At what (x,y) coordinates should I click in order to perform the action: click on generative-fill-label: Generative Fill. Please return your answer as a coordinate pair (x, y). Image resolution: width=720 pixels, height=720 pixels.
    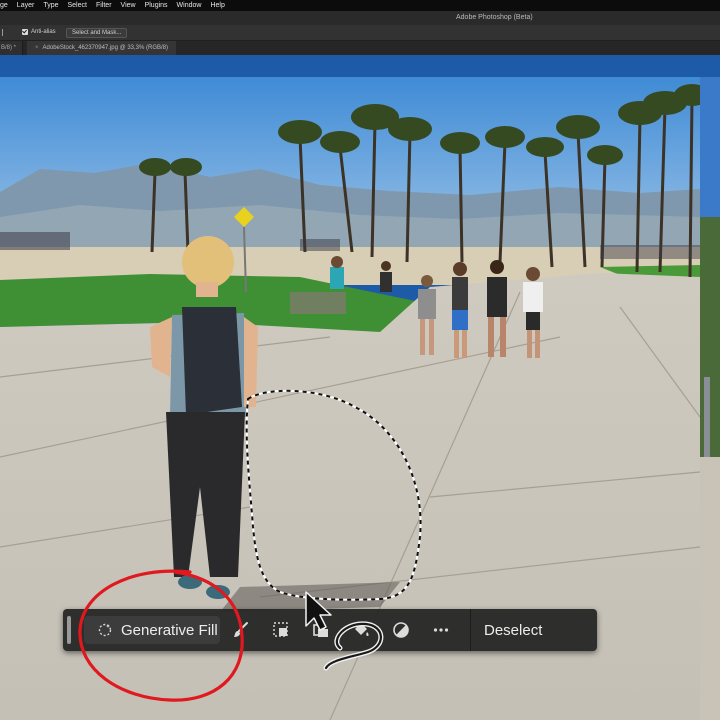
    Looking at the image, I should click on (169, 630).